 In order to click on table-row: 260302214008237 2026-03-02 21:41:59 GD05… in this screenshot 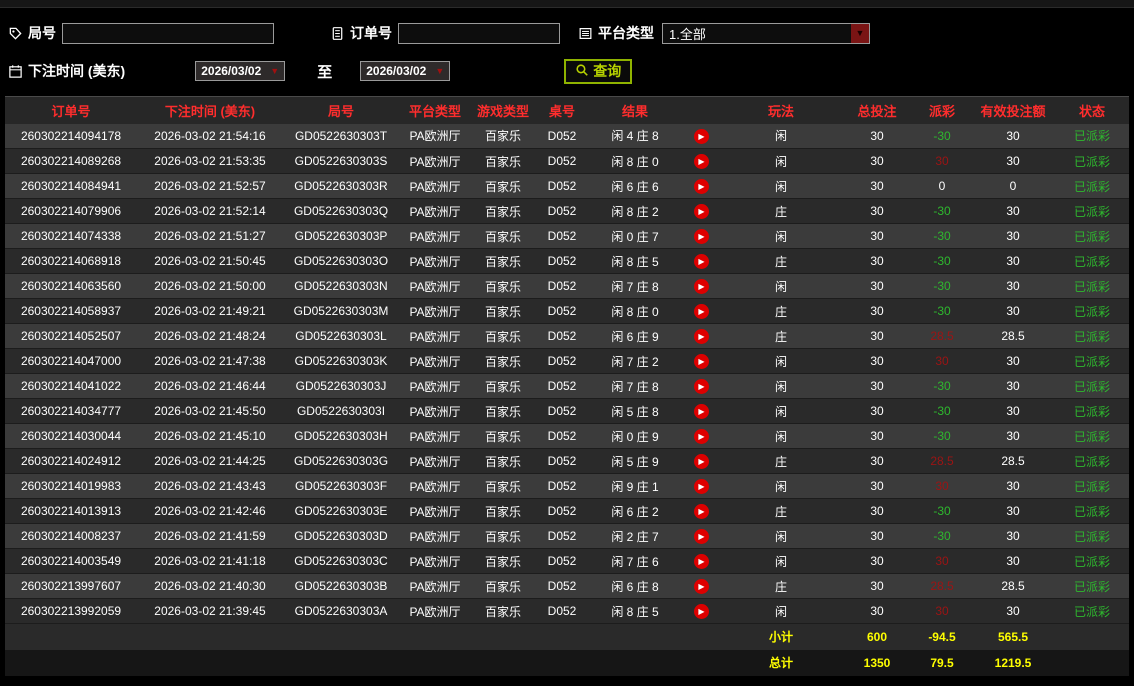, I will do `click(567, 536)`.